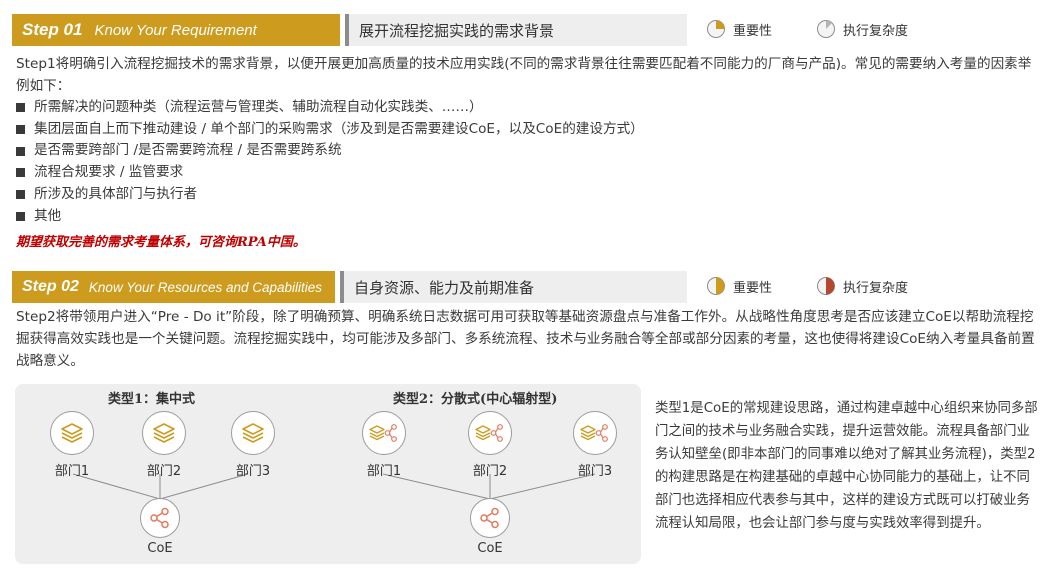  Describe the element at coordinates (52, 29) in the screenshot. I see `step1-number: Step 01` at that location.